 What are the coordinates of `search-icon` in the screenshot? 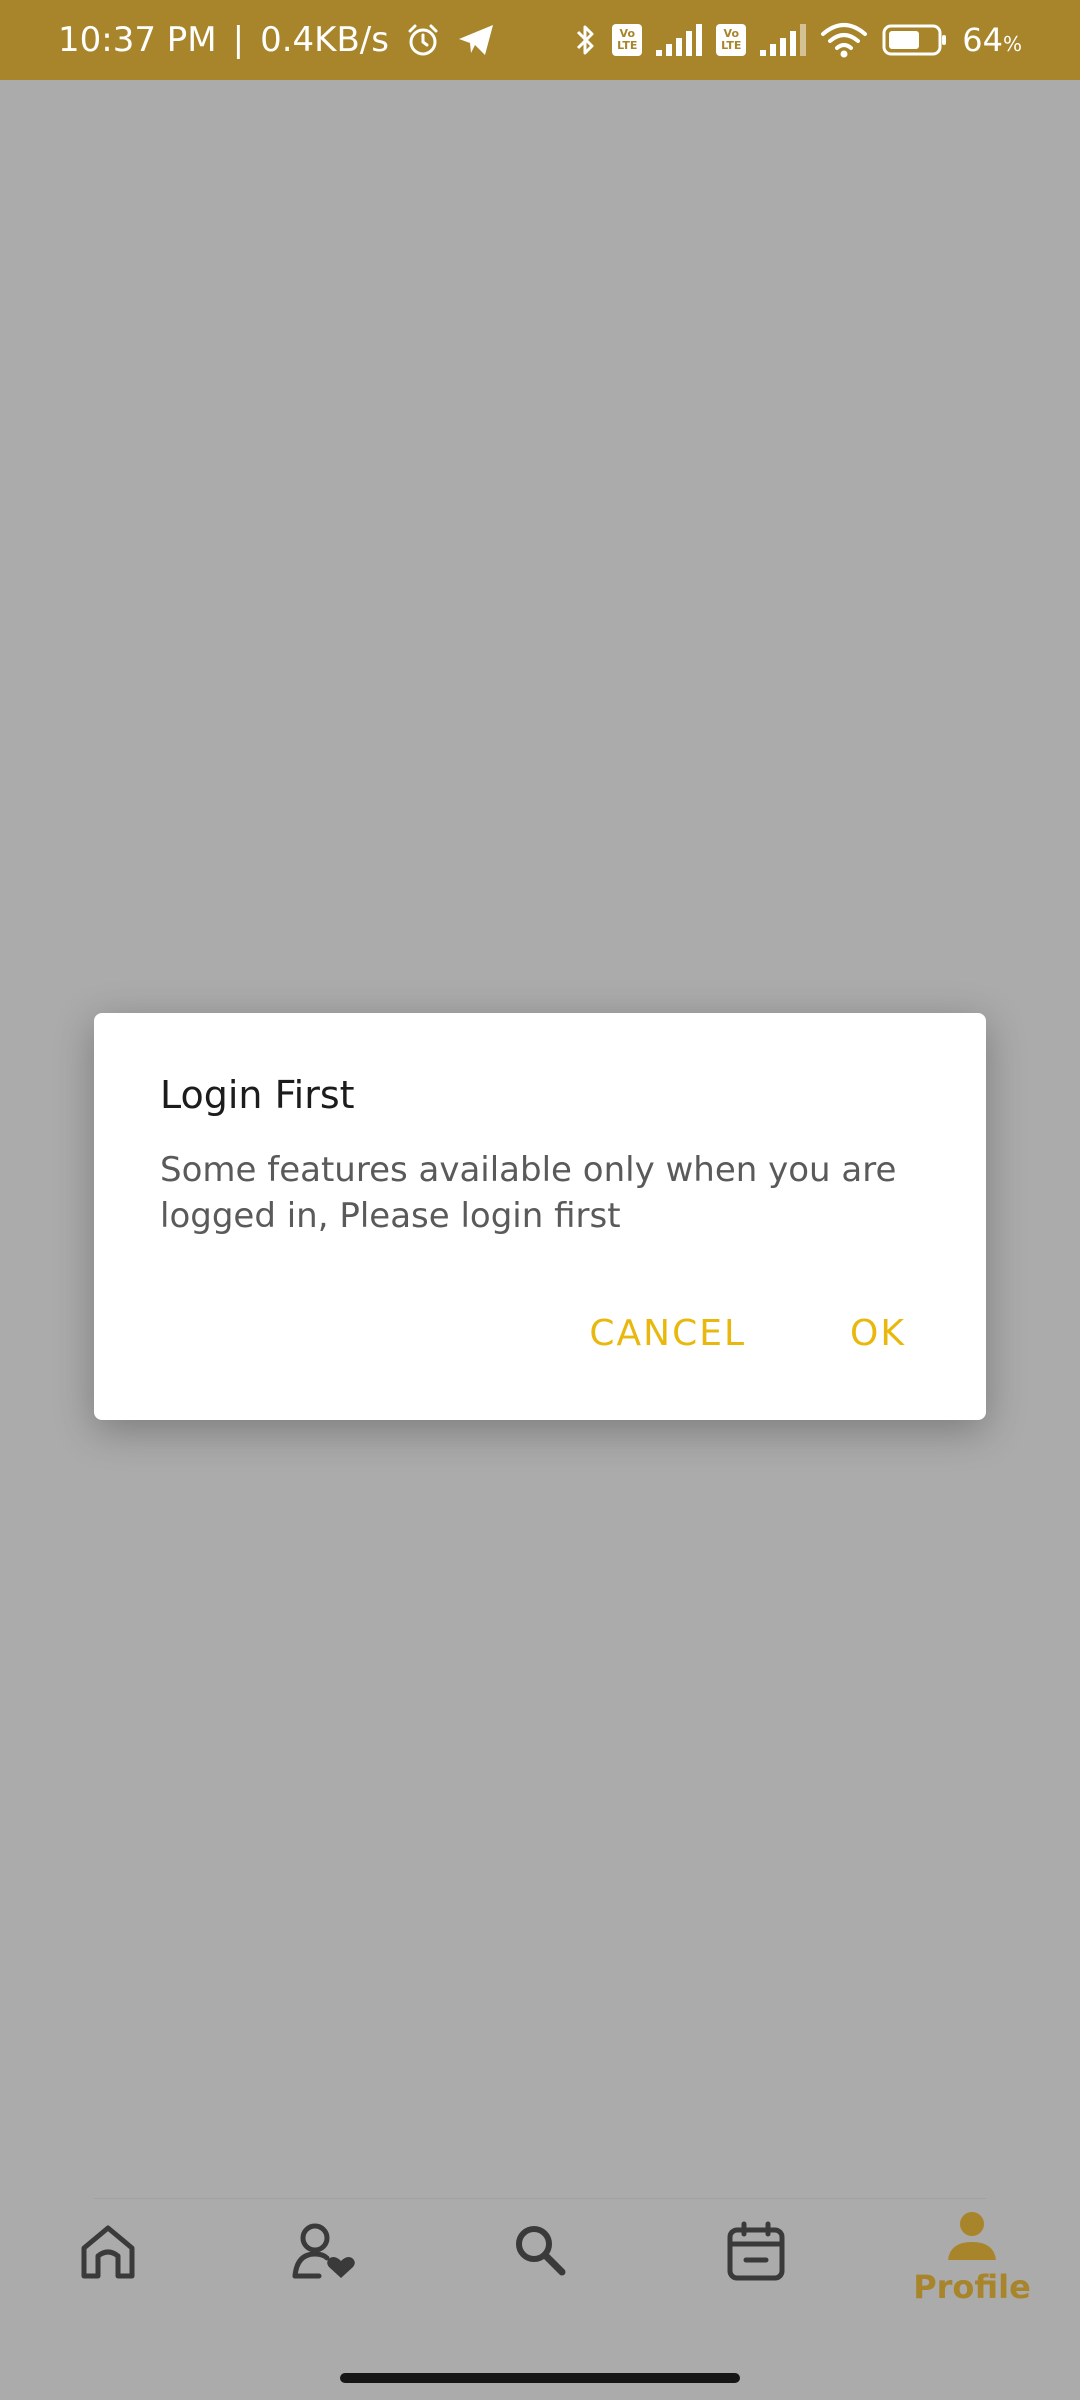 It's located at (540, 2252).